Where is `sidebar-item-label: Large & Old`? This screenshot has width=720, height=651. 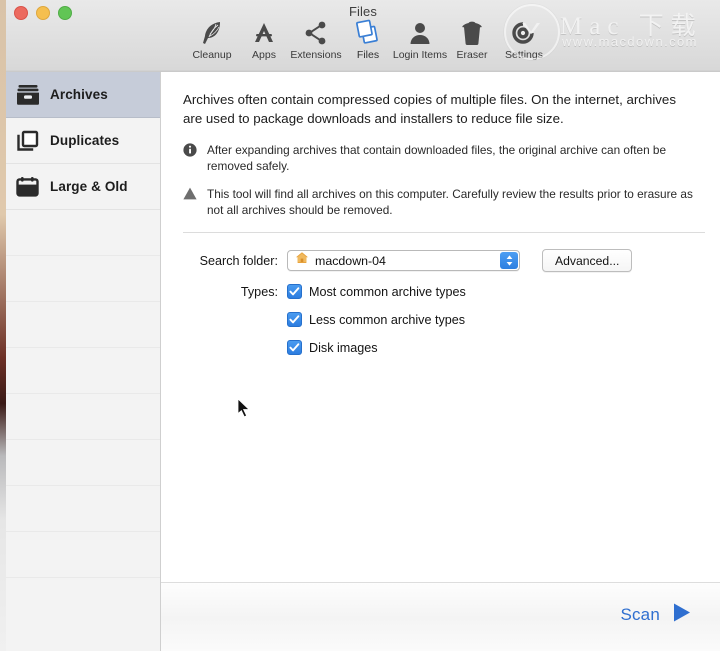 sidebar-item-label: Large & Old is located at coordinates (89, 186).